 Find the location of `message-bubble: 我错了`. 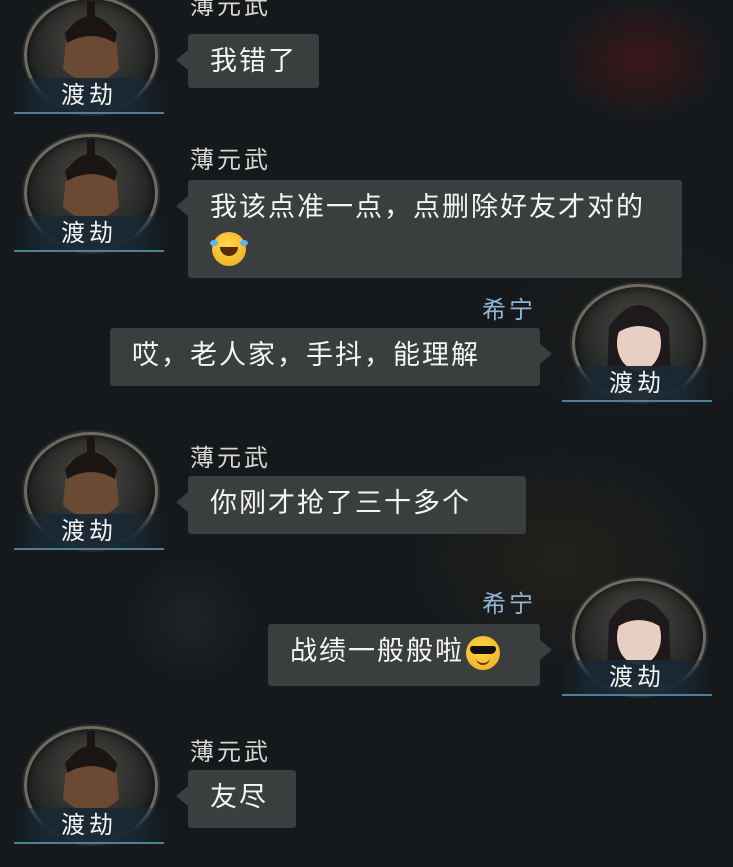

message-bubble: 我错了 is located at coordinates (247, 61).